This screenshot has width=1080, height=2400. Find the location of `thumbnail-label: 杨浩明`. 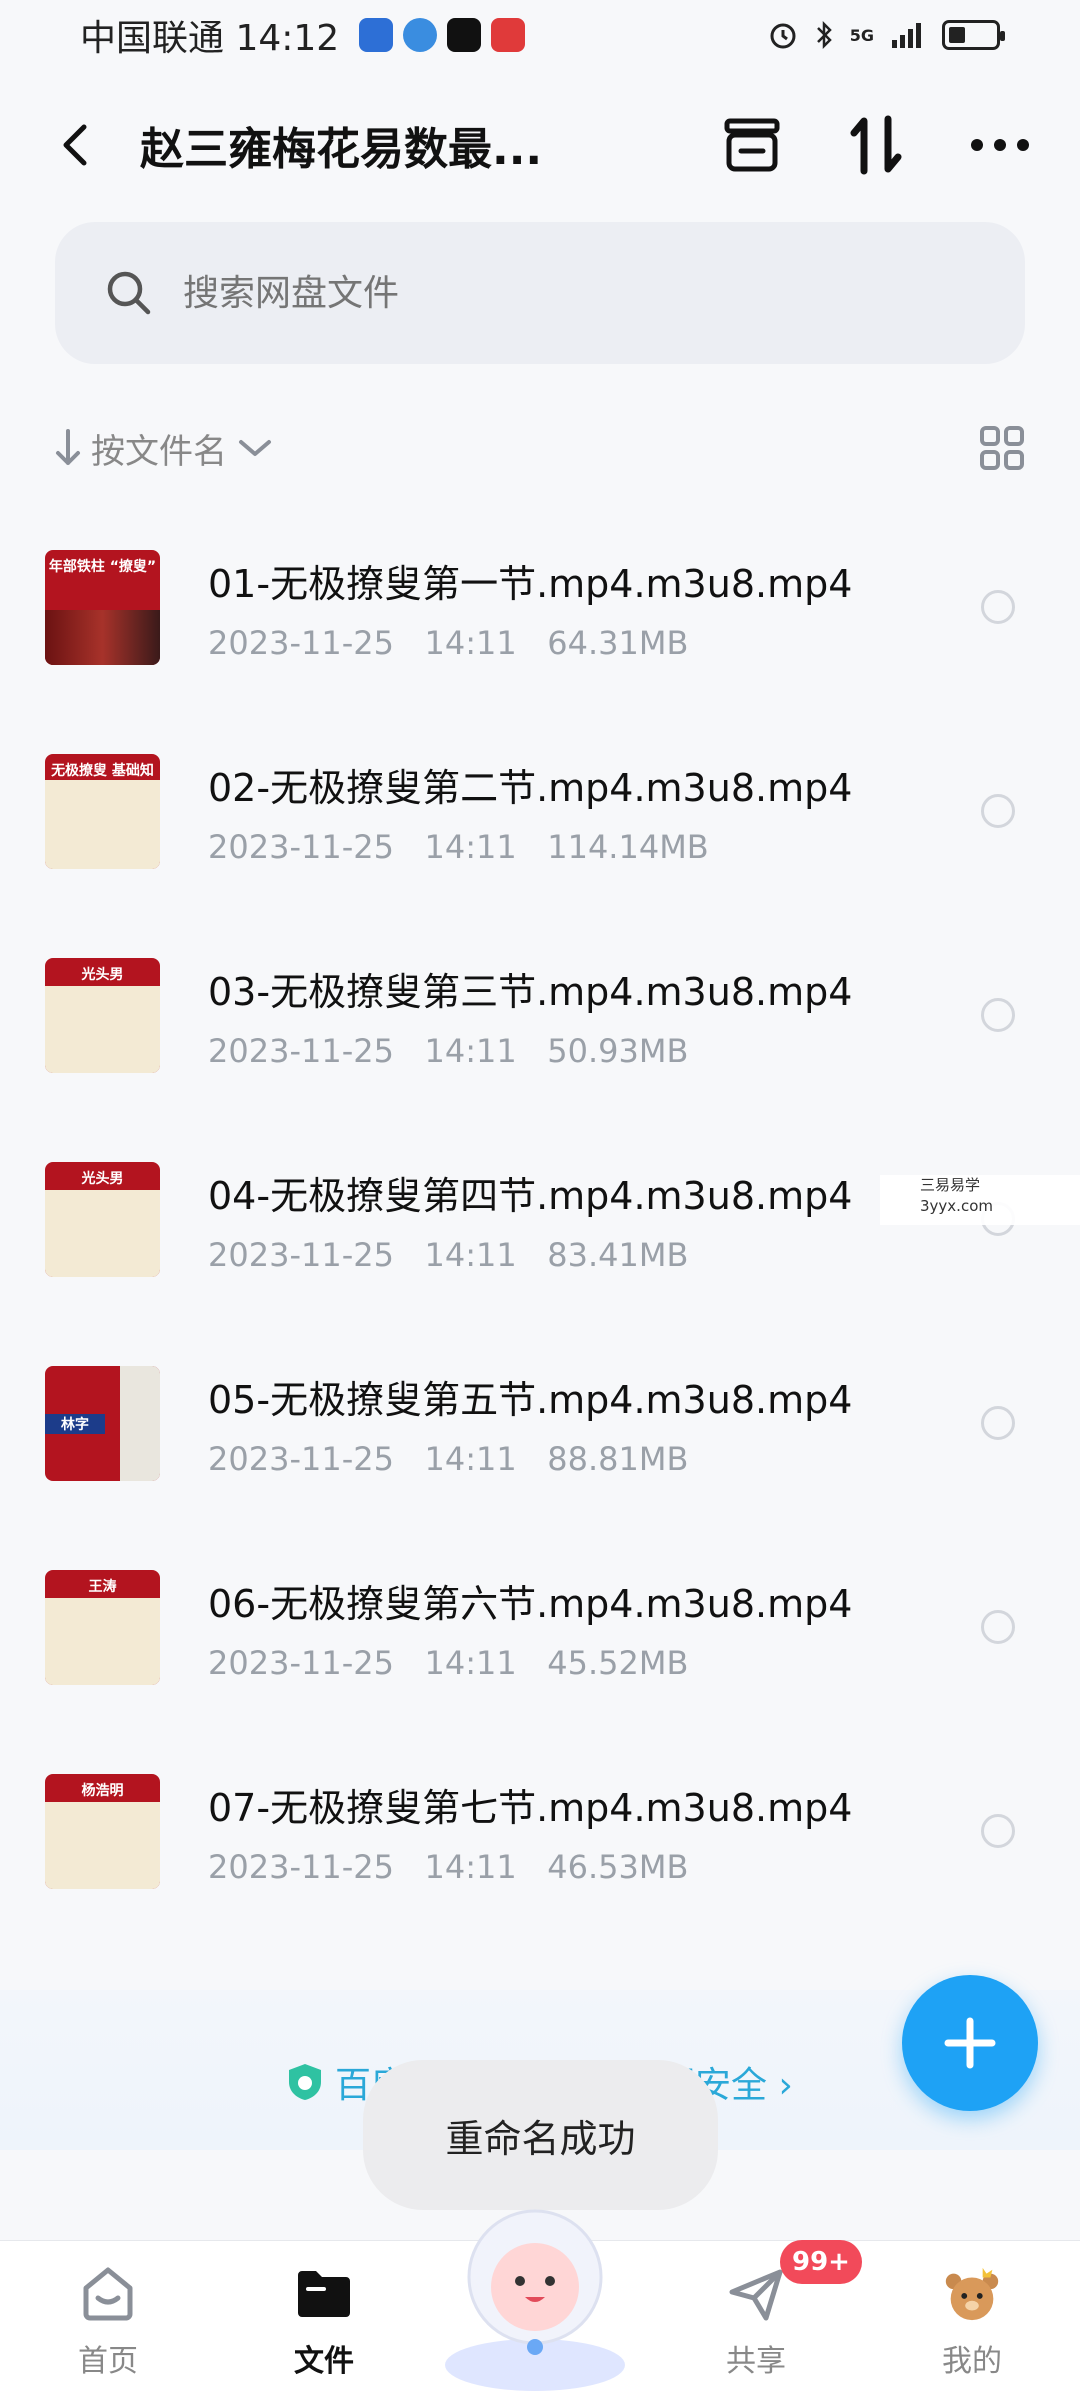

thumbnail-label: 杨浩明 is located at coordinates (102, 1790).